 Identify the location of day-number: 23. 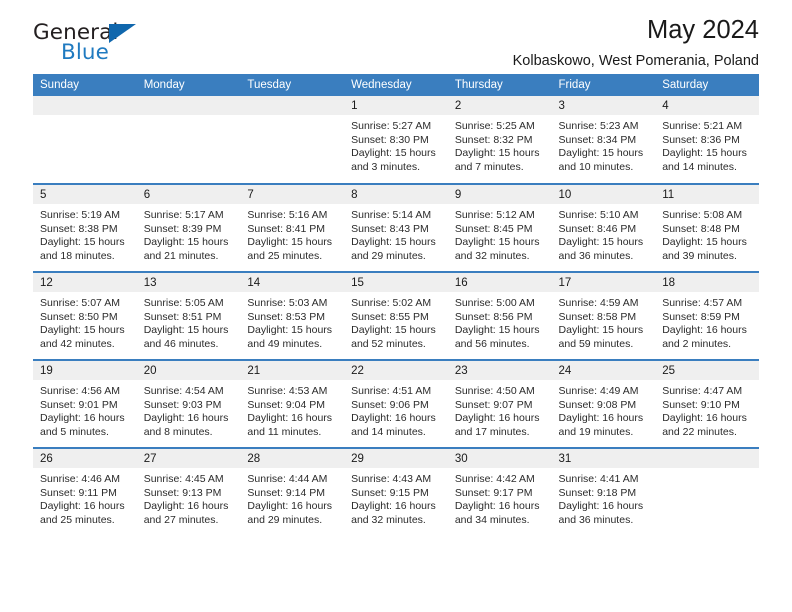
(499, 370).